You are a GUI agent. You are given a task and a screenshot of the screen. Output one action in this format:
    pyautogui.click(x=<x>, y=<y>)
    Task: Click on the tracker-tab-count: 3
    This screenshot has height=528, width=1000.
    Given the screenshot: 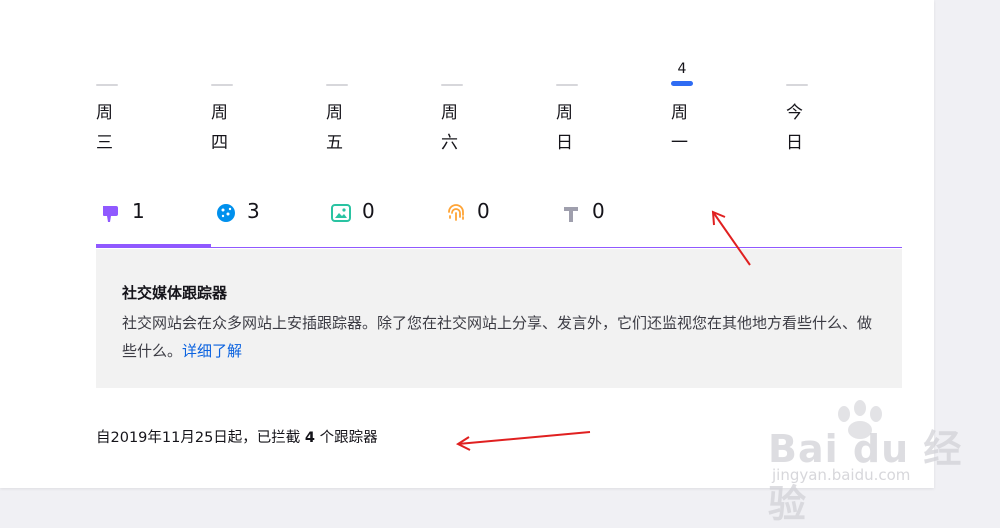 What is the action you would take?
    pyautogui.click(x=253, y=211)
    